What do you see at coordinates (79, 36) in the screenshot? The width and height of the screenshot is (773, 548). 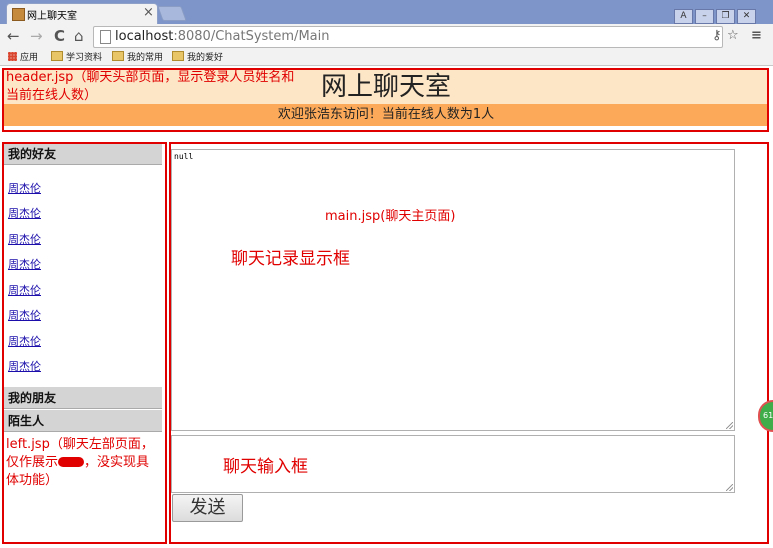 I see `home-icon: ⌂` at bounding box center [79, 36].